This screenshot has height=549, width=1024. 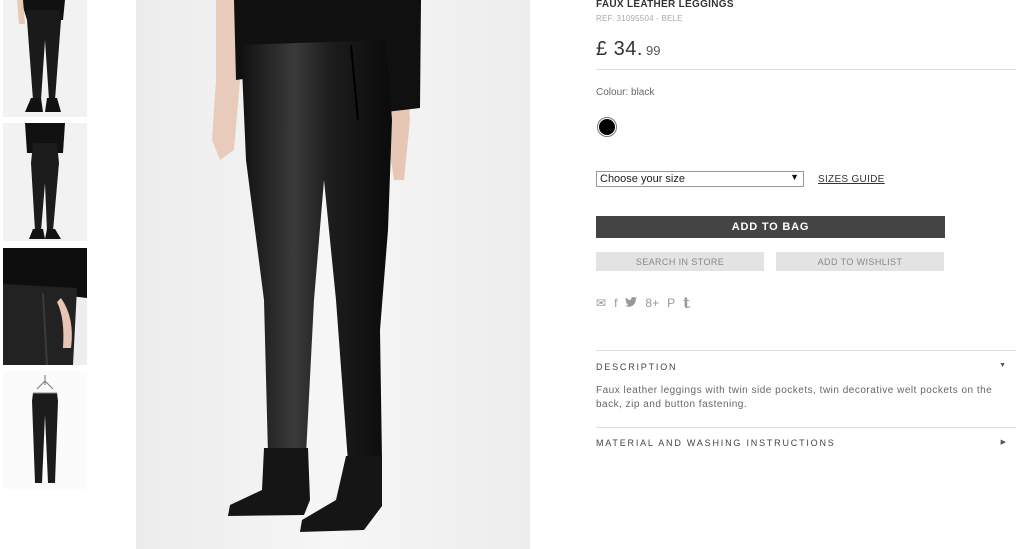 What do you see at coordinates (860, 261) in the screenshot?
I see `add-to-wishlist-button: ADD TO WISHLIST` at bounding box center [860, 261].